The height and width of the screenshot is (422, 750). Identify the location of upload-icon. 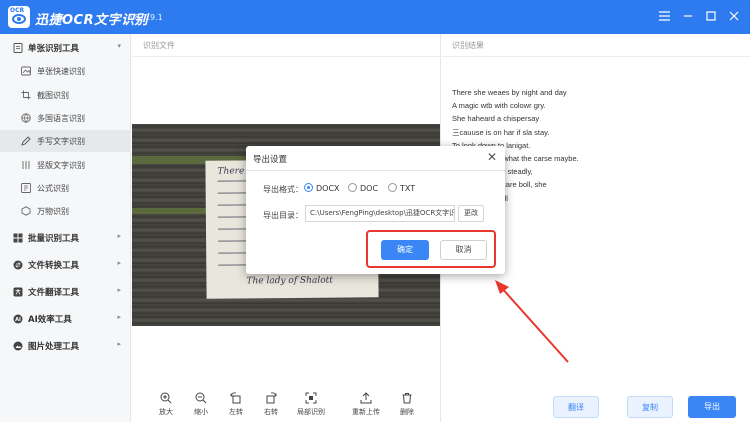
(366, 398).